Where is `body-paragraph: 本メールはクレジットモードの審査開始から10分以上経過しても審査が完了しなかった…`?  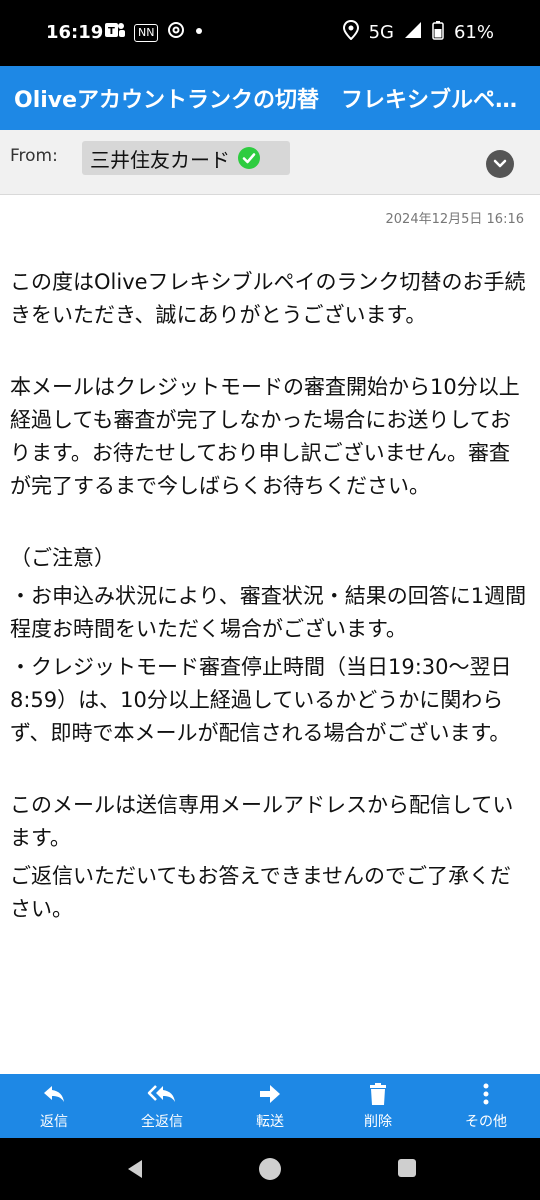 body-paragraph: 本メールはクレジットモードの審査開始から10分以上経過しても審査が完了しなかった… is located at coordinates (265, 436).